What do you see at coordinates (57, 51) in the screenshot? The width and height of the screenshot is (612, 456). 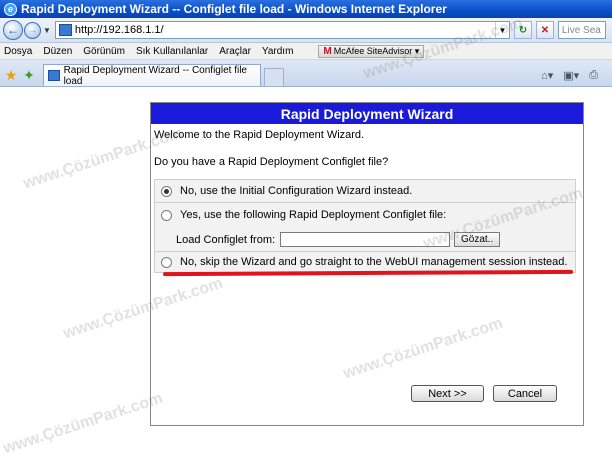 I see `menu-duzen: Düzen` at bounding box center [57, 51].